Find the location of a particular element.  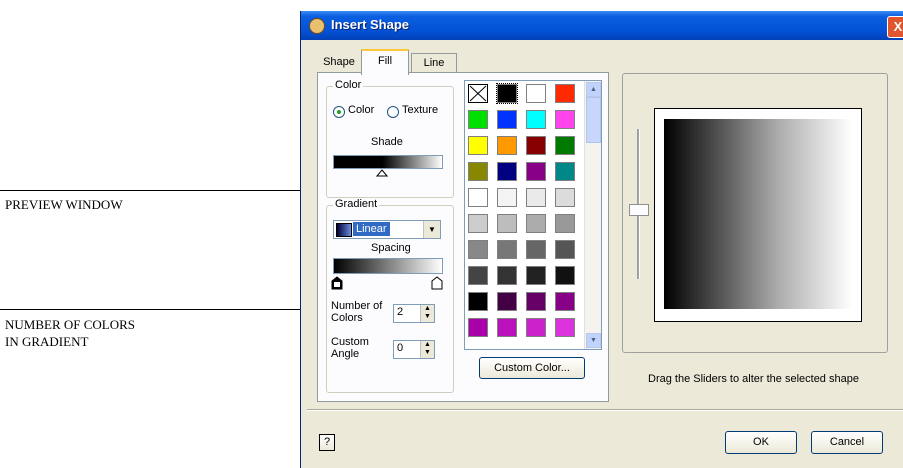

annotation-preview-window: PREVIEW WINDOW is located at coordinates (64, 204).